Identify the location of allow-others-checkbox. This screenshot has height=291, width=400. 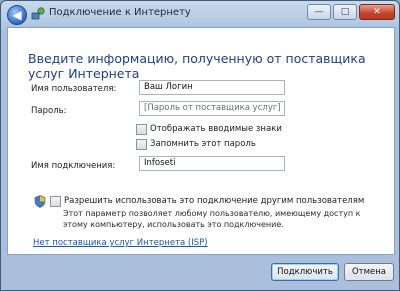
(55, 201).